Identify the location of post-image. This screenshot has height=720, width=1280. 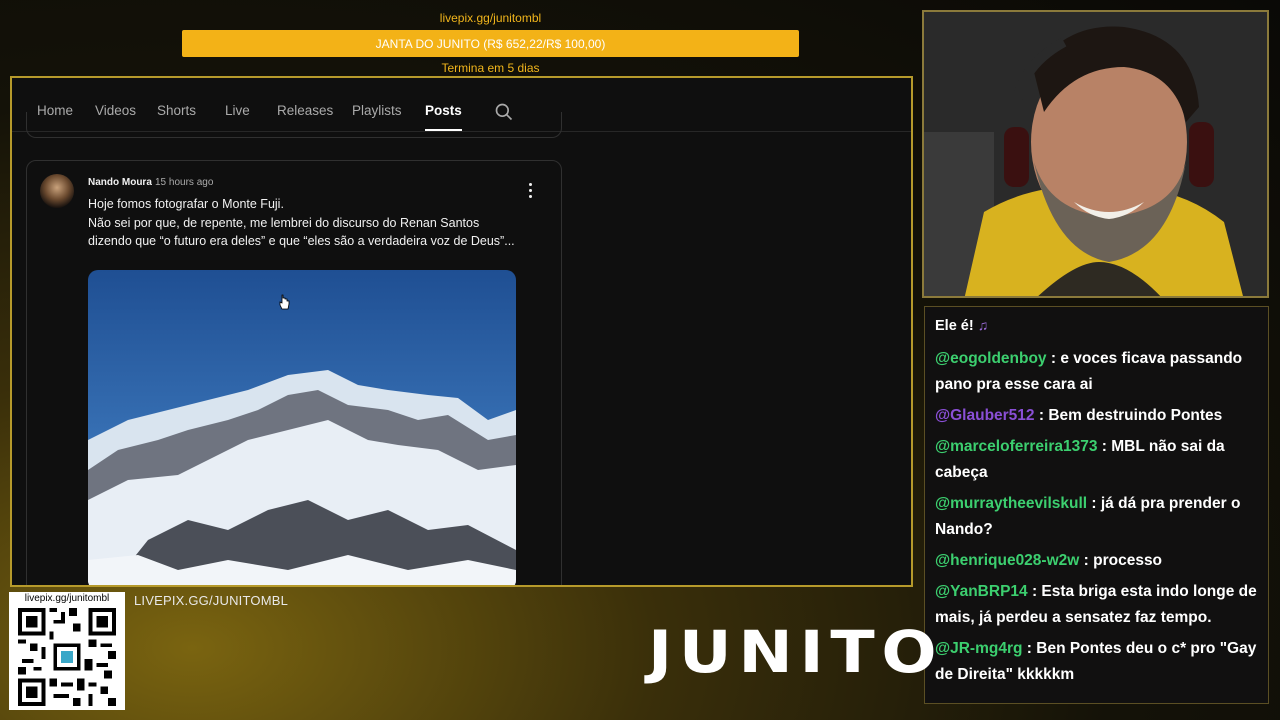
(302, 427).